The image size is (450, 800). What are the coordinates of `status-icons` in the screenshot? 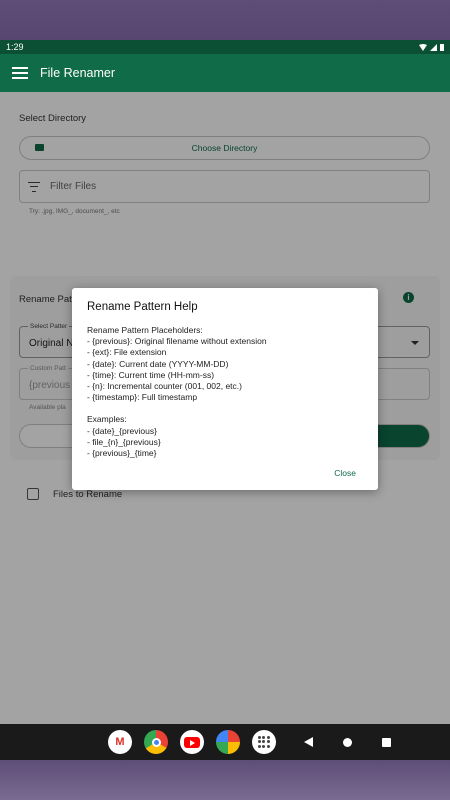 It's located at (431, 47).